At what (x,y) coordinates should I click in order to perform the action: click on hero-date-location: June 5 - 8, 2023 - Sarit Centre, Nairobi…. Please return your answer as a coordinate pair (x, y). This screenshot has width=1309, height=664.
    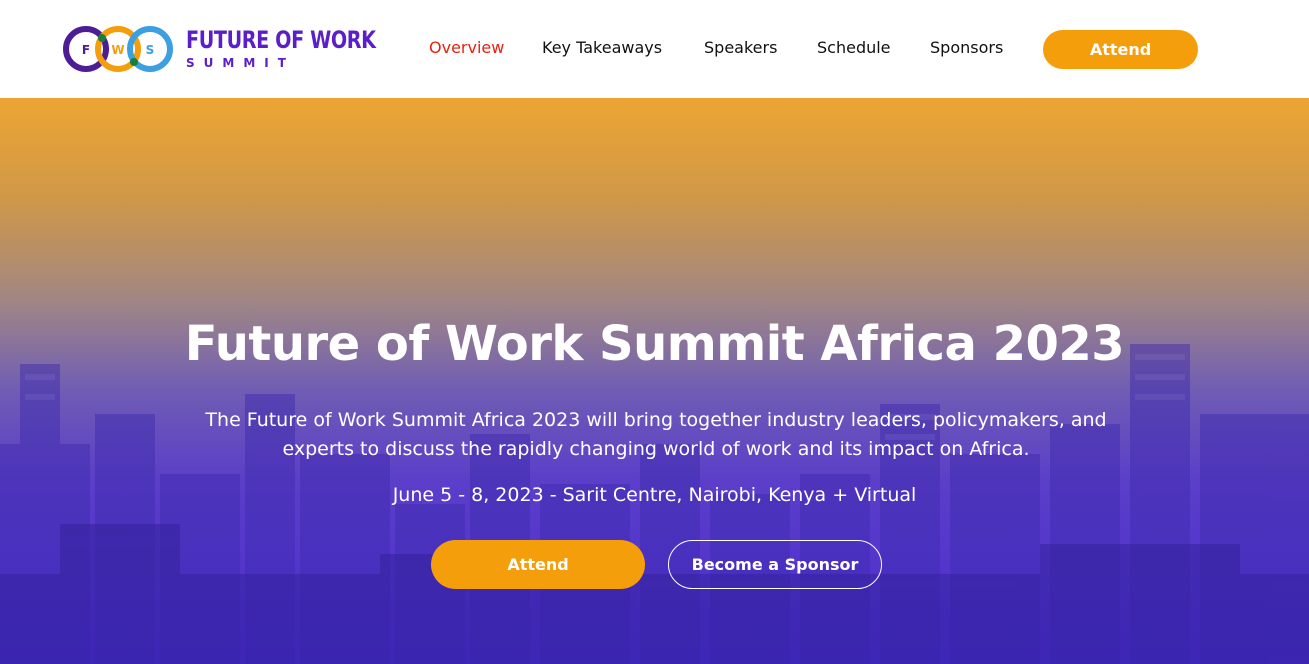
    Looking at the image, I should click on (654, 495).